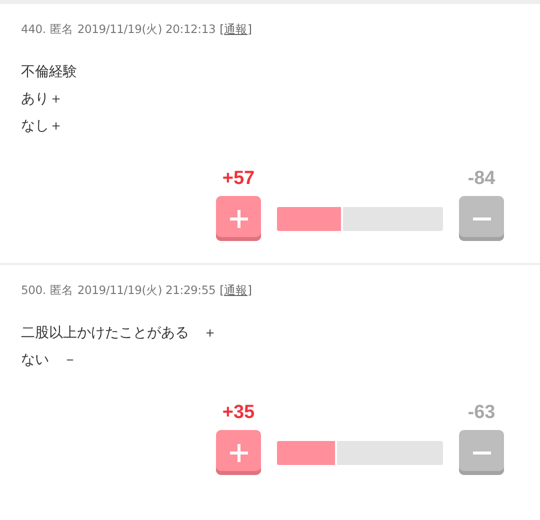 The height and width of the screenshot is (520, 540). I want to click on comment-line: ない －, so click(49, 360).